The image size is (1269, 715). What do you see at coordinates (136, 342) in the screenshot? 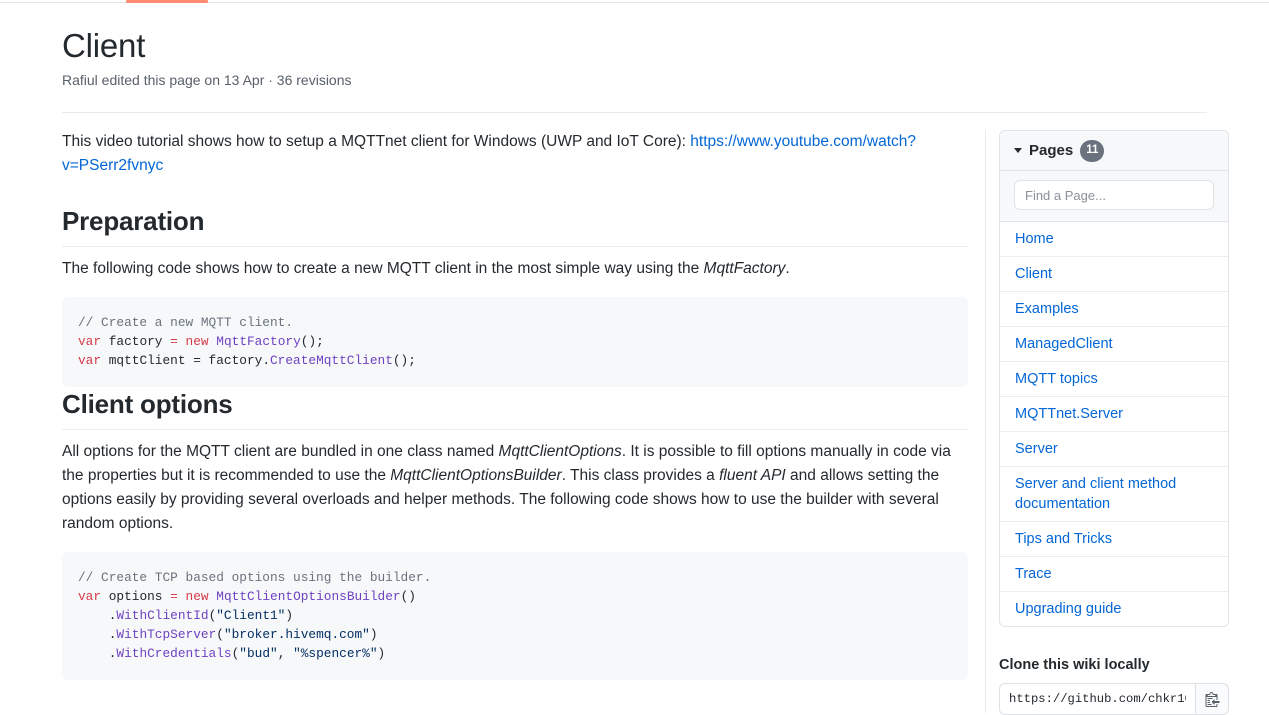
I see `code-token: factory` at bounding box center [136, 342].